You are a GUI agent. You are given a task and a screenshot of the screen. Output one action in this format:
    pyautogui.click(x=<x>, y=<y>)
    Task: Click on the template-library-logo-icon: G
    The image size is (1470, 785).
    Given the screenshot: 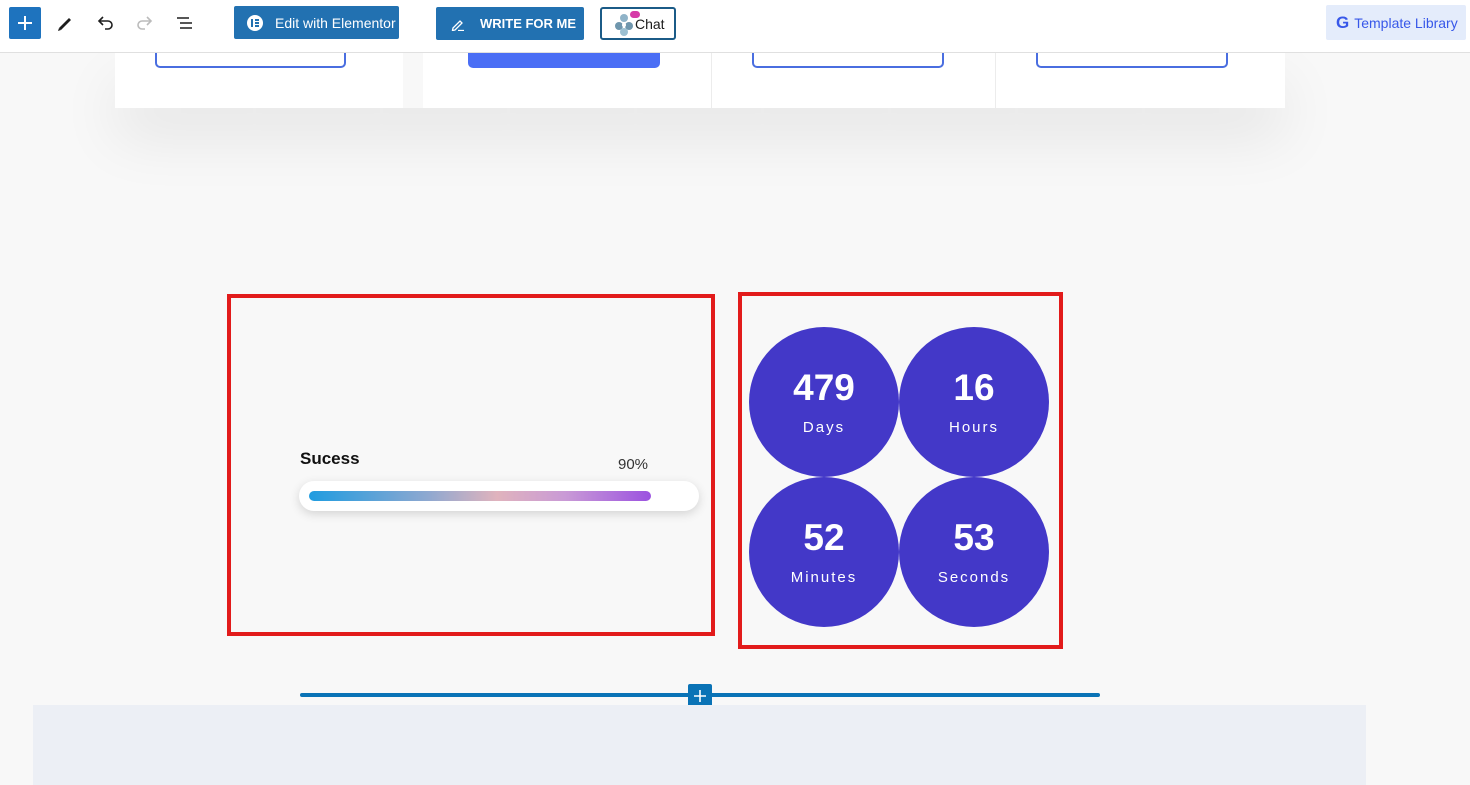 What is the action you would take?
    pyautogui.click(x=1343, y=22)
    